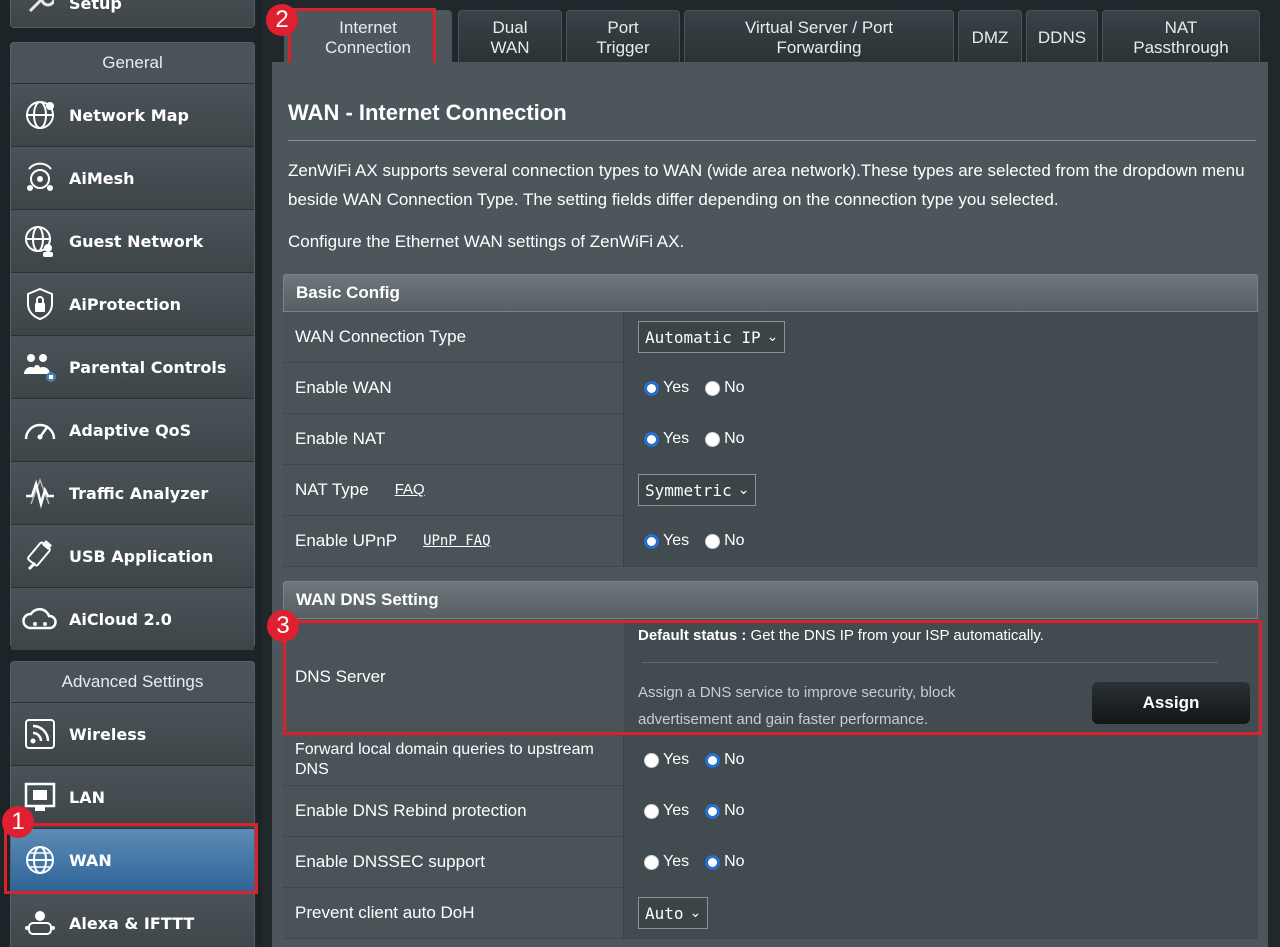  Describe the element at coordinates (651, 811) in the screenshot. I see `dns-rebind-yes-radio` at that location.